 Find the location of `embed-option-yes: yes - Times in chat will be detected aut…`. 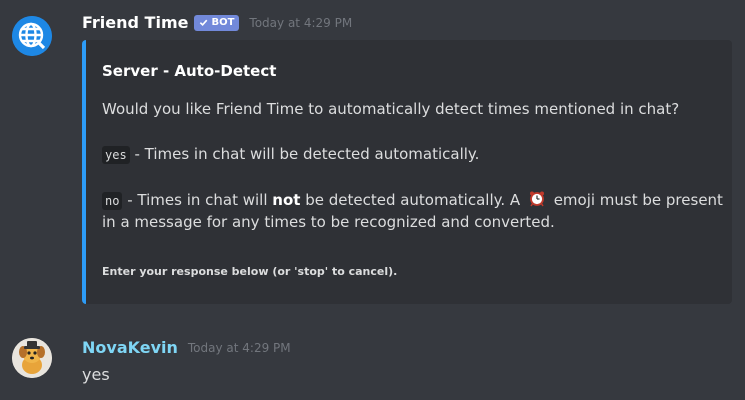

embed-option-yes: yes - Times in chat will be detected aut… is located at coordinates (291, 154).